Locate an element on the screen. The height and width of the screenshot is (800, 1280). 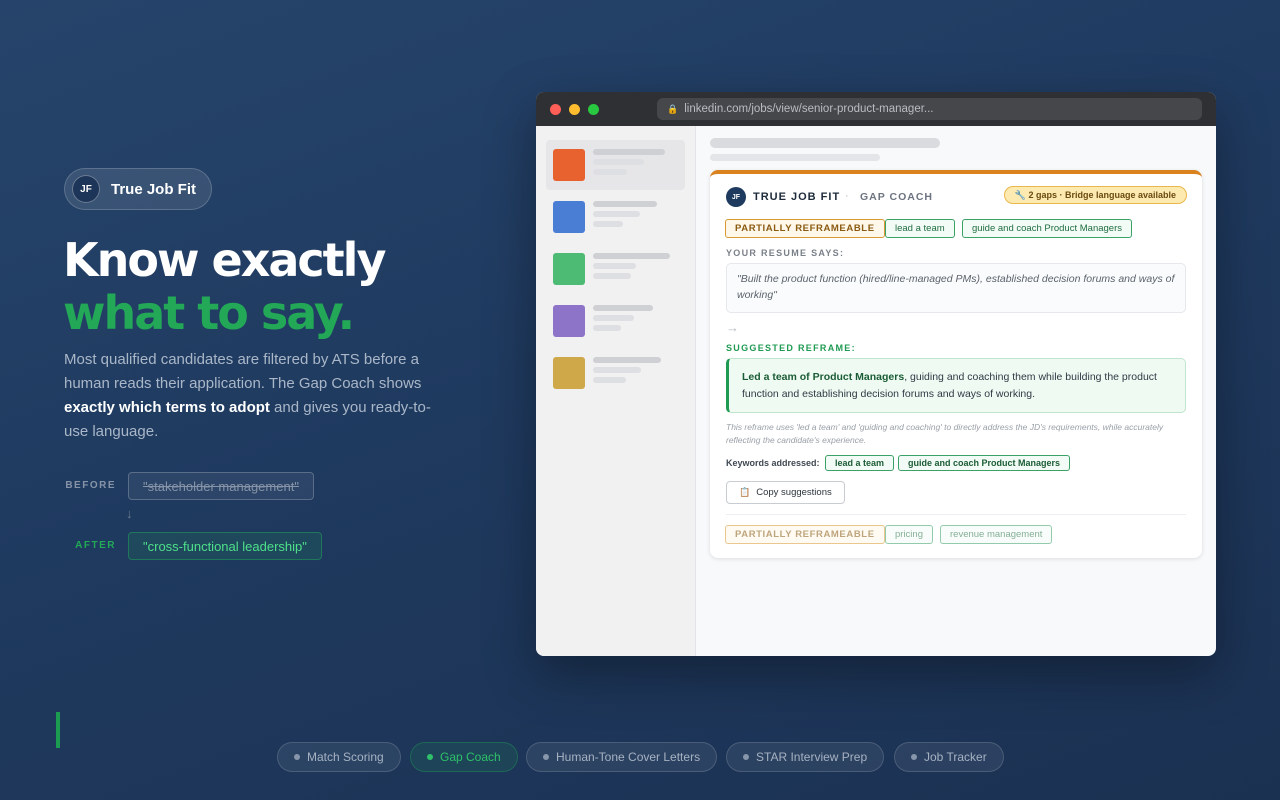
copy-suggestions-button: 📋 Copy suggestions is located at coordinates (785, 492).